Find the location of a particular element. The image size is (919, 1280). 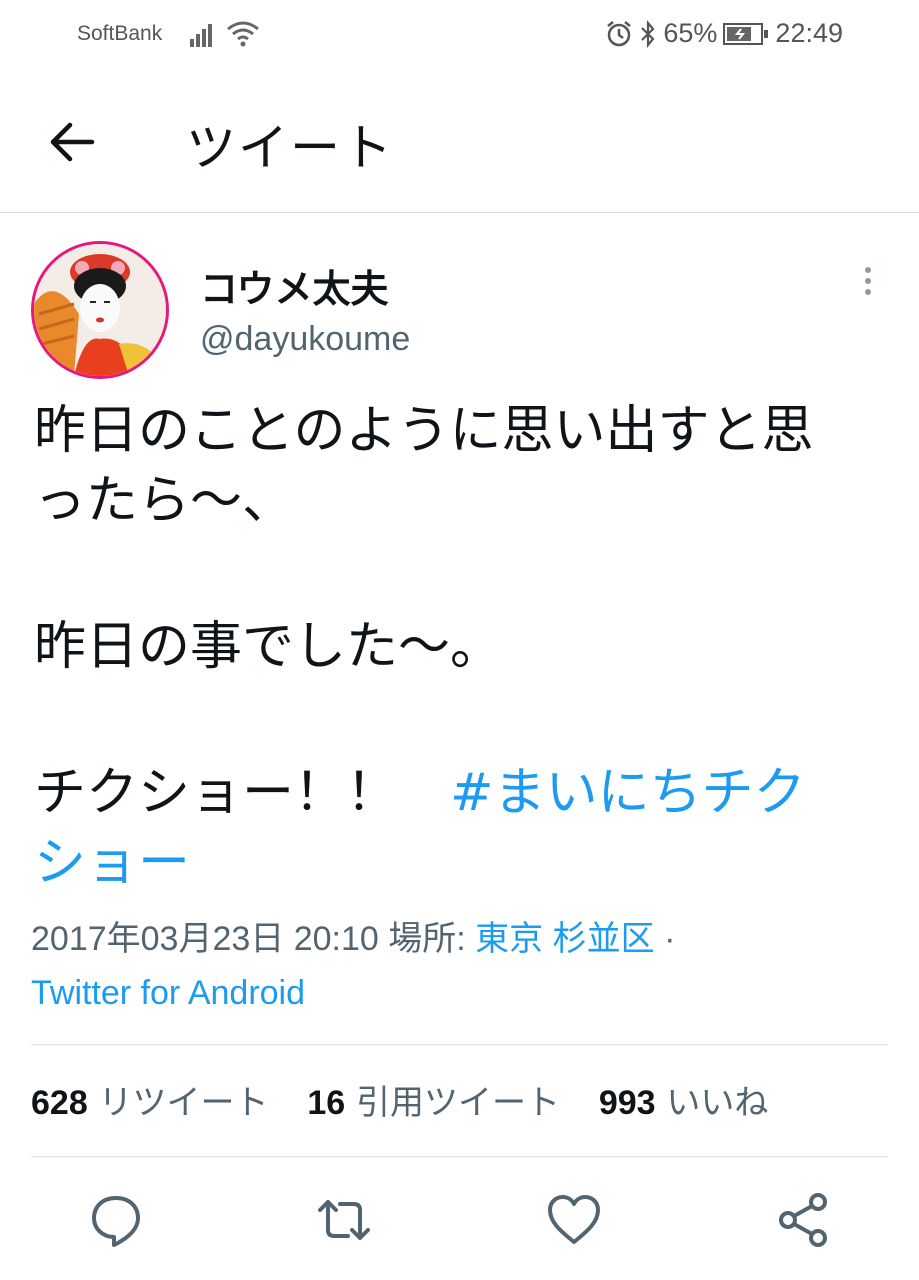

quotes-stat: 16 引用ツイート is located at coordinates (433, 1099).